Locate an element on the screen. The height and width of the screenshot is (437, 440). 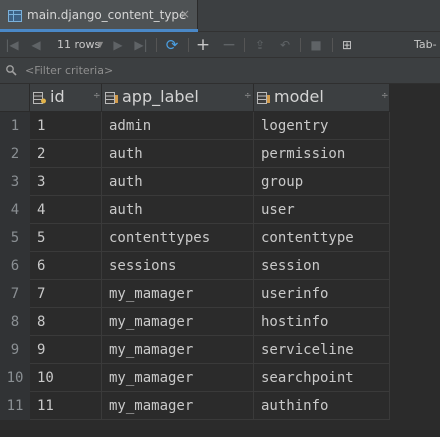
filter-bar: <Filter criteria> is located at coordinates (220, 71).